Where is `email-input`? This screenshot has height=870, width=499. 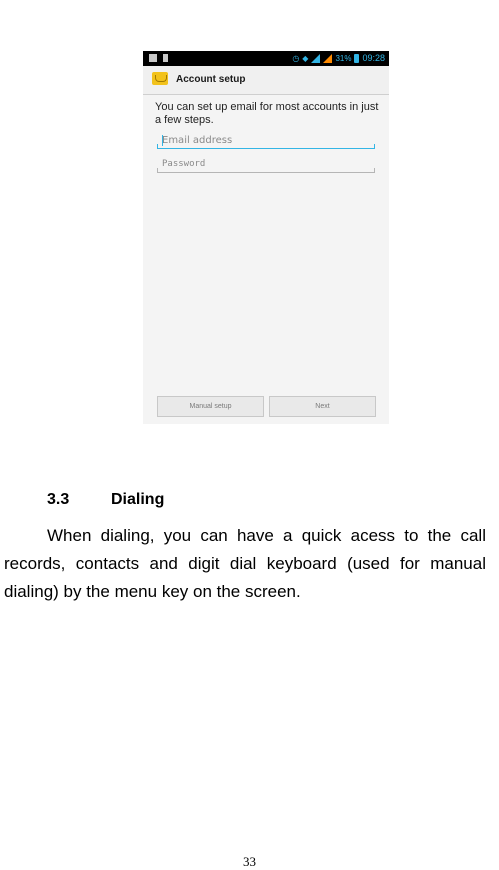 email-input is located at coordinates (264, 140).